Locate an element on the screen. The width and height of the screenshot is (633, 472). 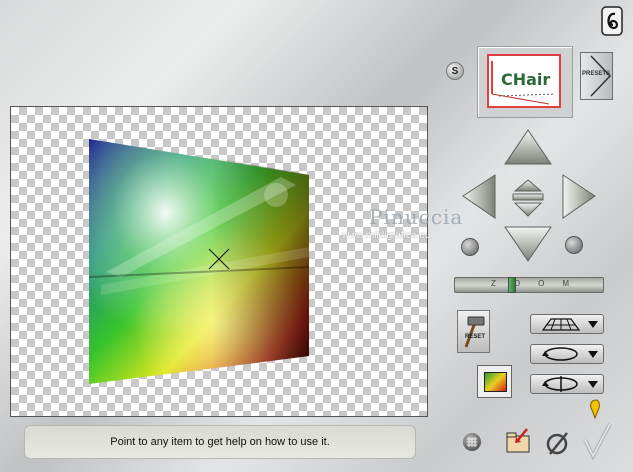
zoom-label: ZOOM is located at coordinates (539, 283).